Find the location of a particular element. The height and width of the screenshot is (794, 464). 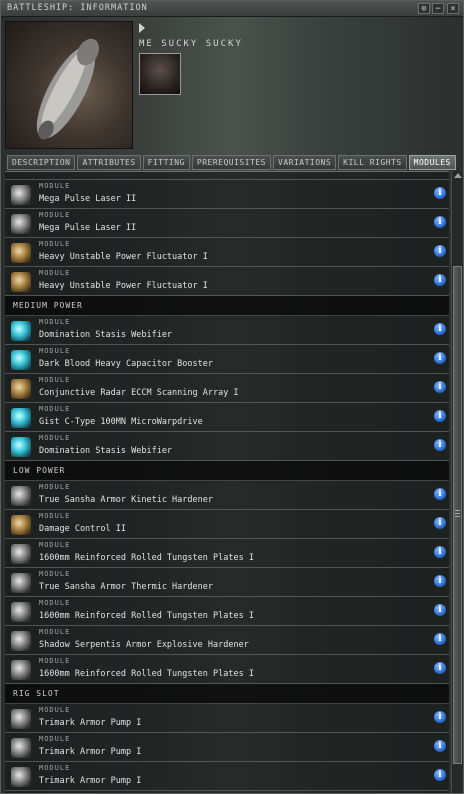

tab-variations: VARIATIONS is located at coordinates (305, 162).